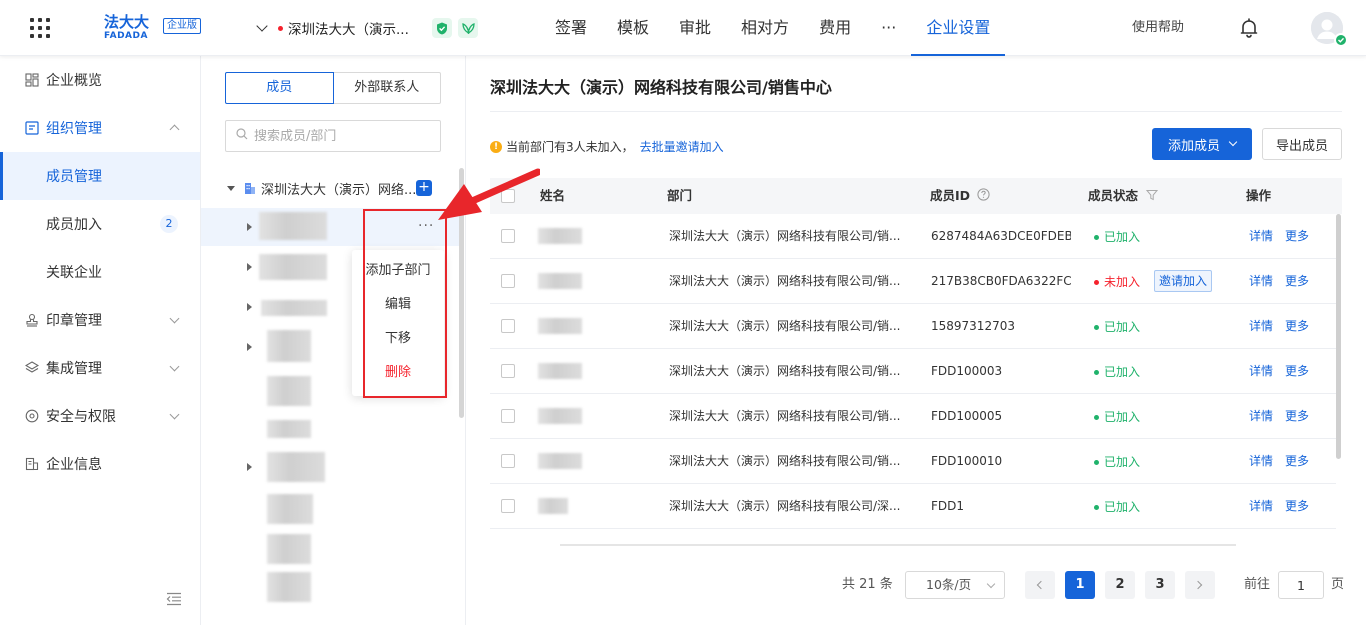 The height and width of the screenshot is (625, 1366). What do you see at coordinates (983, 197) in the screenshot?
I see `help-circle-icon` at bounding box center [983, 197].